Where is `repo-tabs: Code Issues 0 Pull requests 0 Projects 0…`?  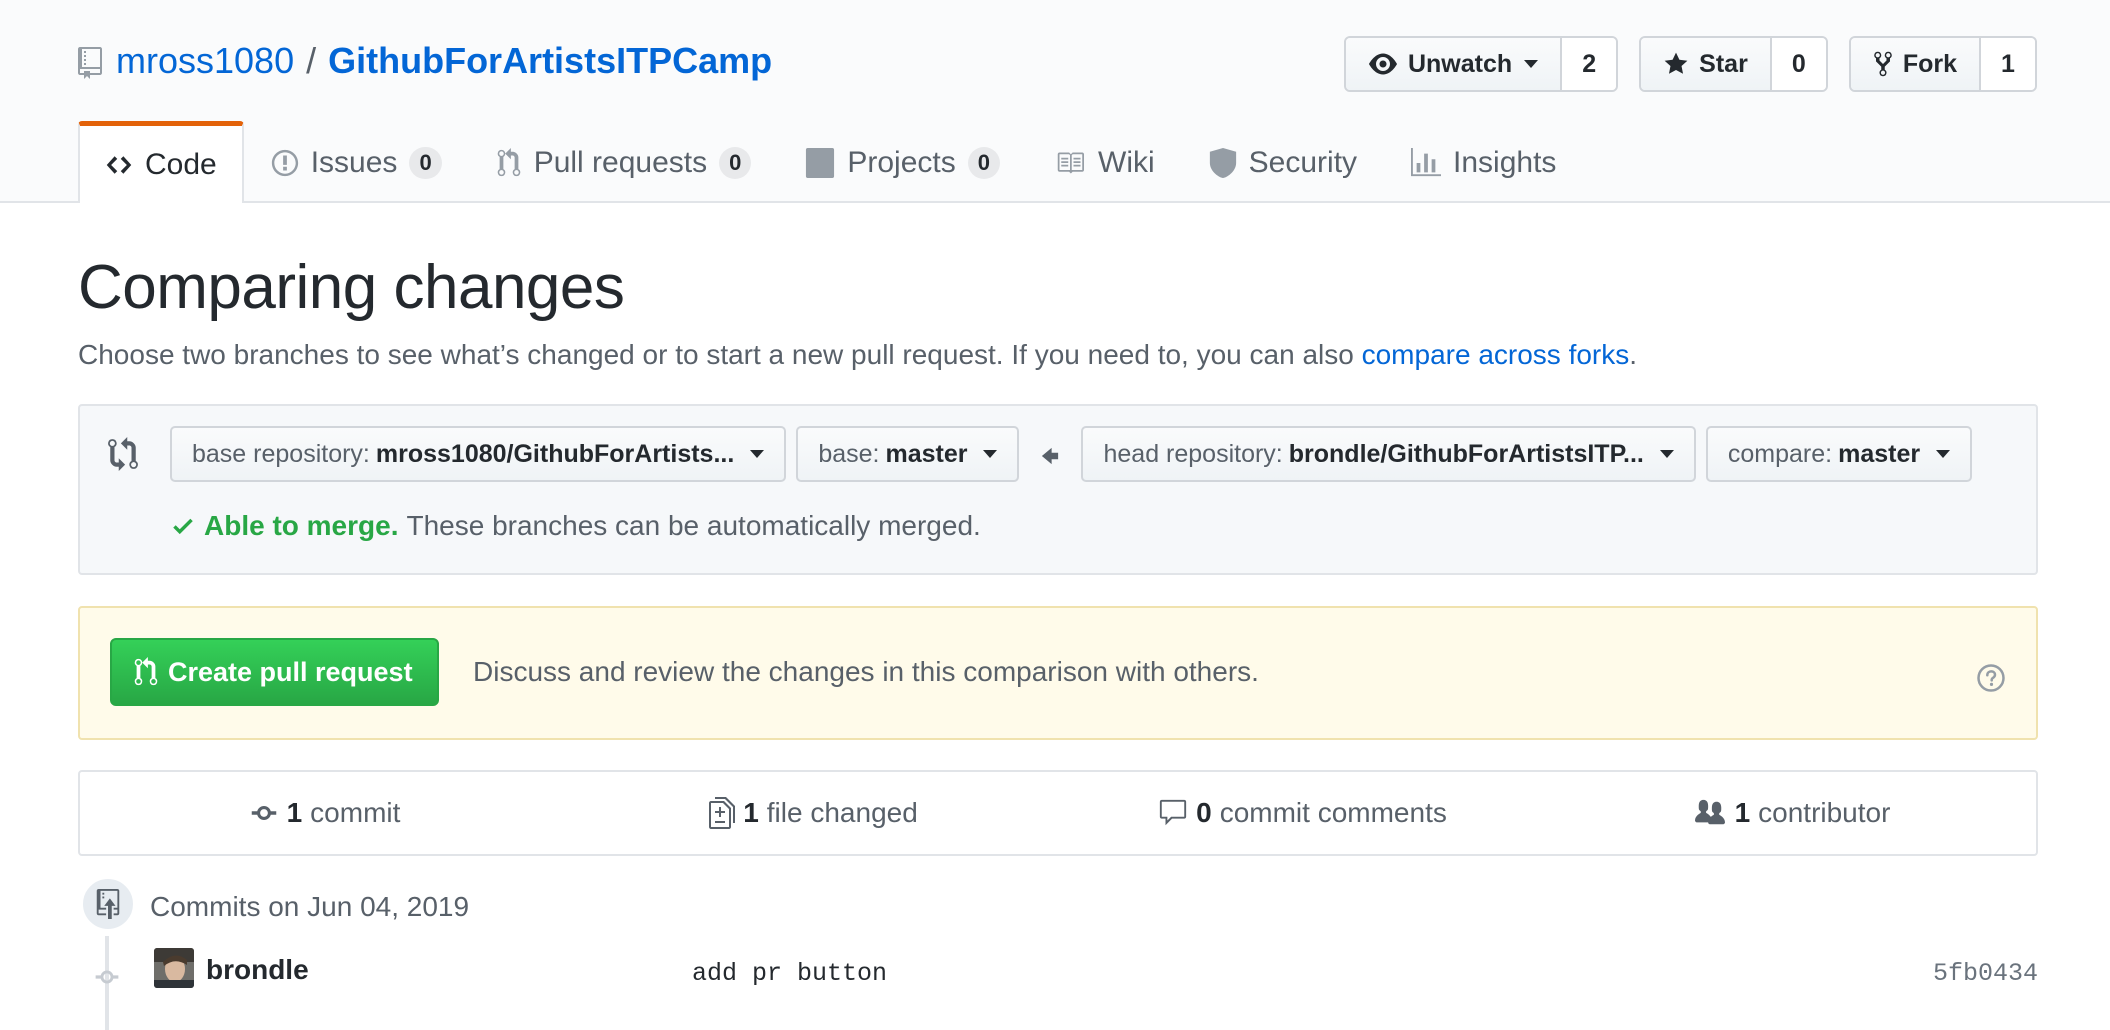 repo-tabs: Code Issues 0 Pull requests 0 Projects 0… is located at coordinates (830, 162).